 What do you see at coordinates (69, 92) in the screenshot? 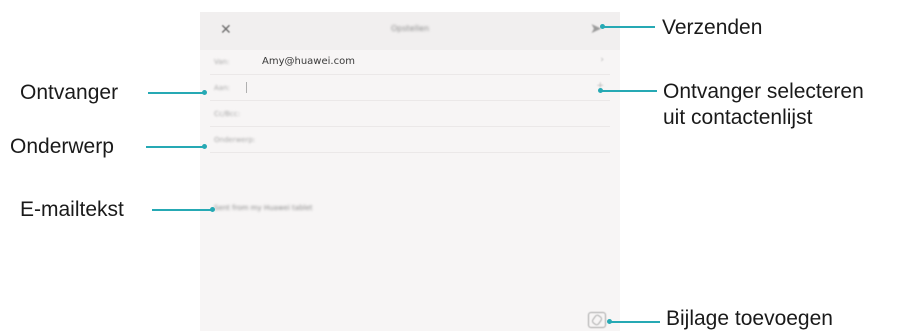
I see `recipient-callout-label: Ontvanger` at bounding box center [69, 92].